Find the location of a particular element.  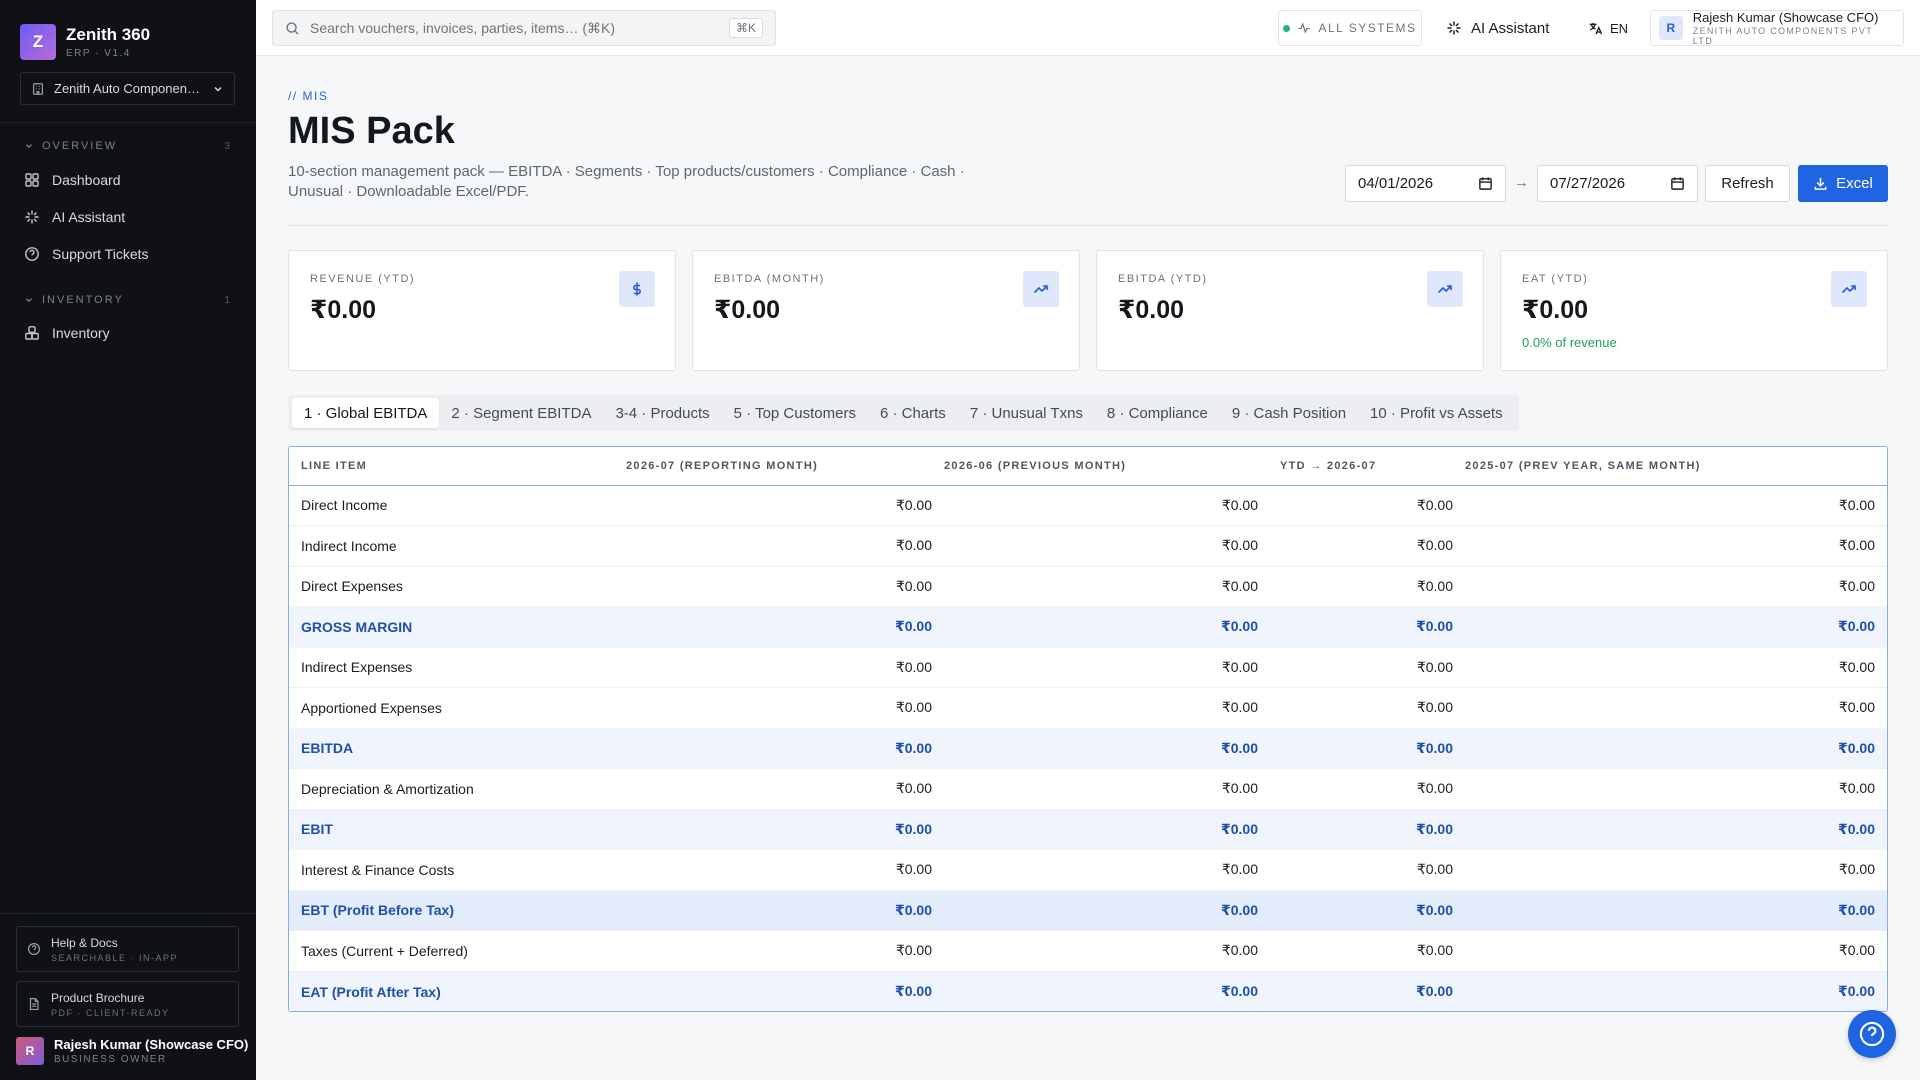

sidebar-item-inventory: Inventory is located at coordinates (129, 333).